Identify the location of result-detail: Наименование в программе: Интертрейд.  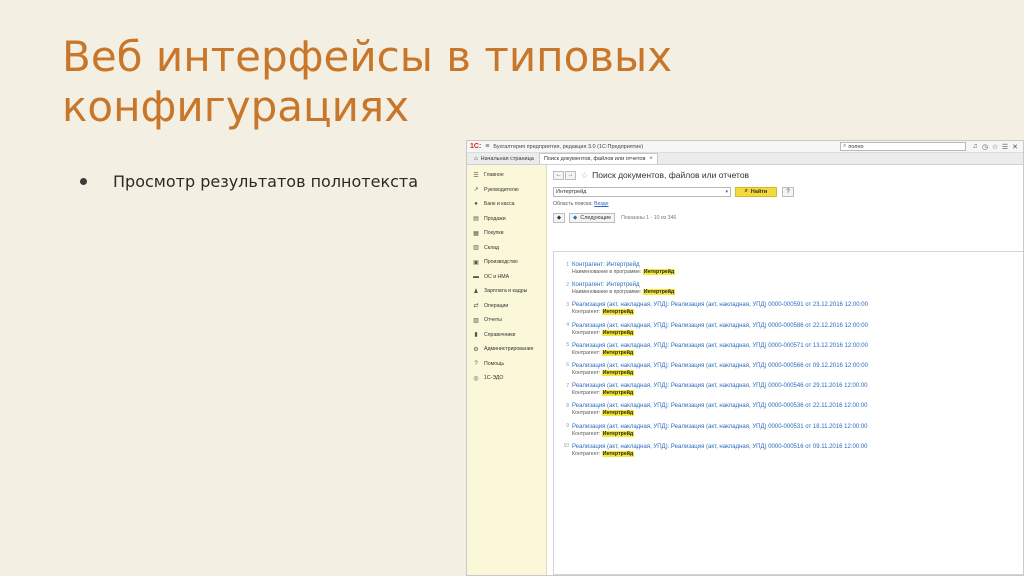
(624, 292).